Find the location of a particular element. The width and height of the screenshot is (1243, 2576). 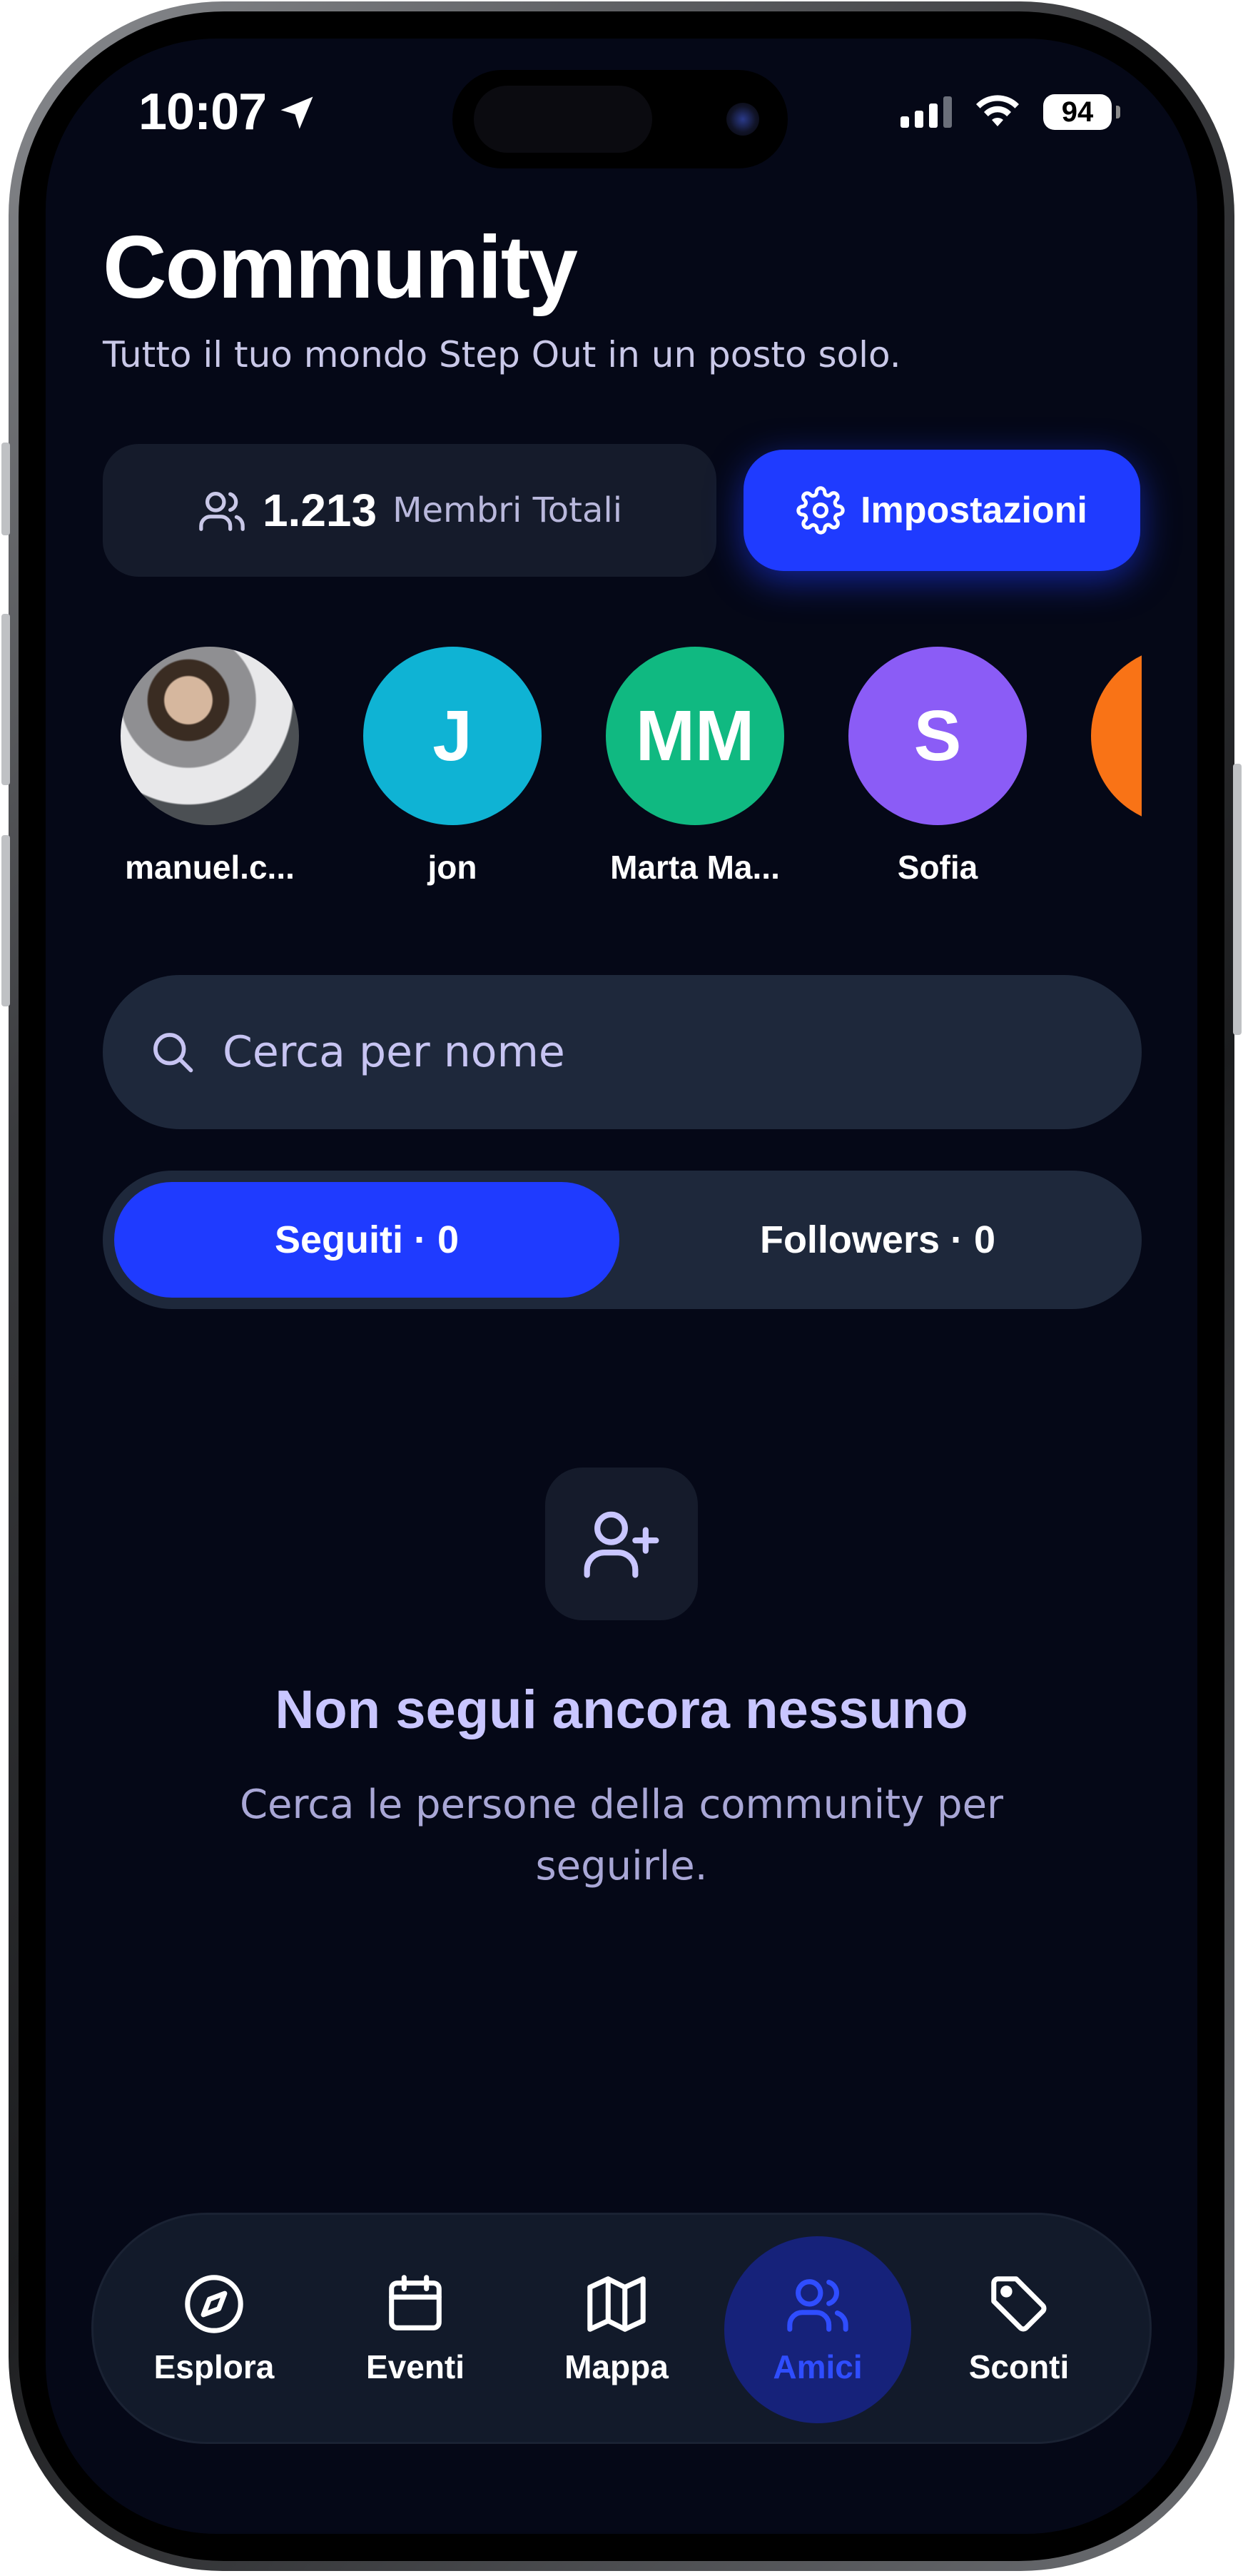

front-camera is located at coordinates (742, 119).